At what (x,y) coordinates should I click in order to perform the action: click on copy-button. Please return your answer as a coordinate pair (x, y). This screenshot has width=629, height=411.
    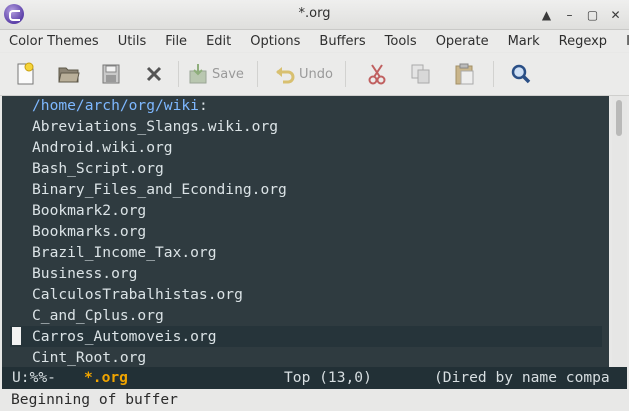
    Looking at the image, I should click on (421, 74).